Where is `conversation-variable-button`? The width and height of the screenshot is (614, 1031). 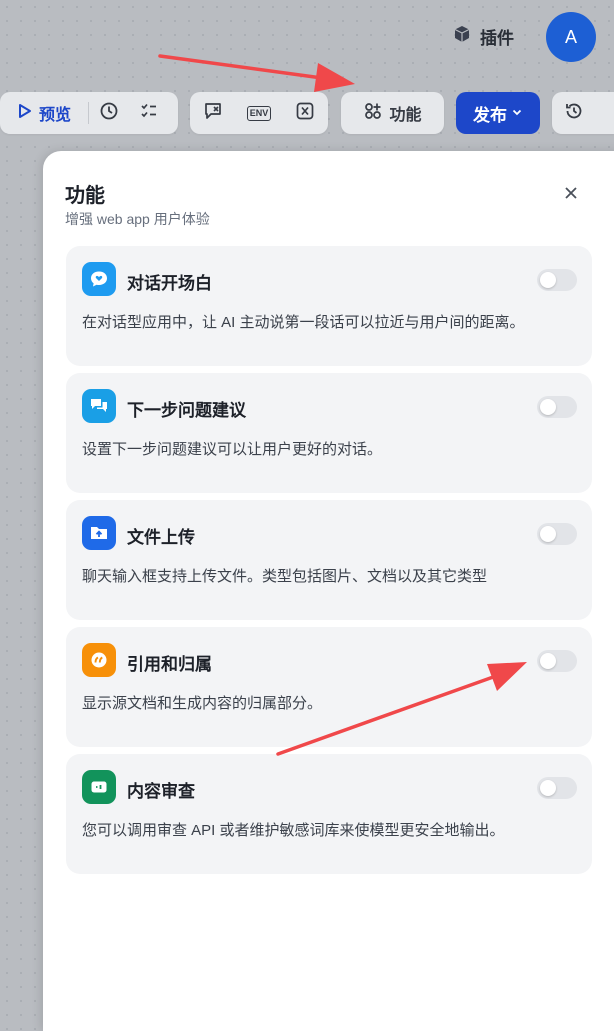 conversation-variable-button is located at coordinates (213, 113).